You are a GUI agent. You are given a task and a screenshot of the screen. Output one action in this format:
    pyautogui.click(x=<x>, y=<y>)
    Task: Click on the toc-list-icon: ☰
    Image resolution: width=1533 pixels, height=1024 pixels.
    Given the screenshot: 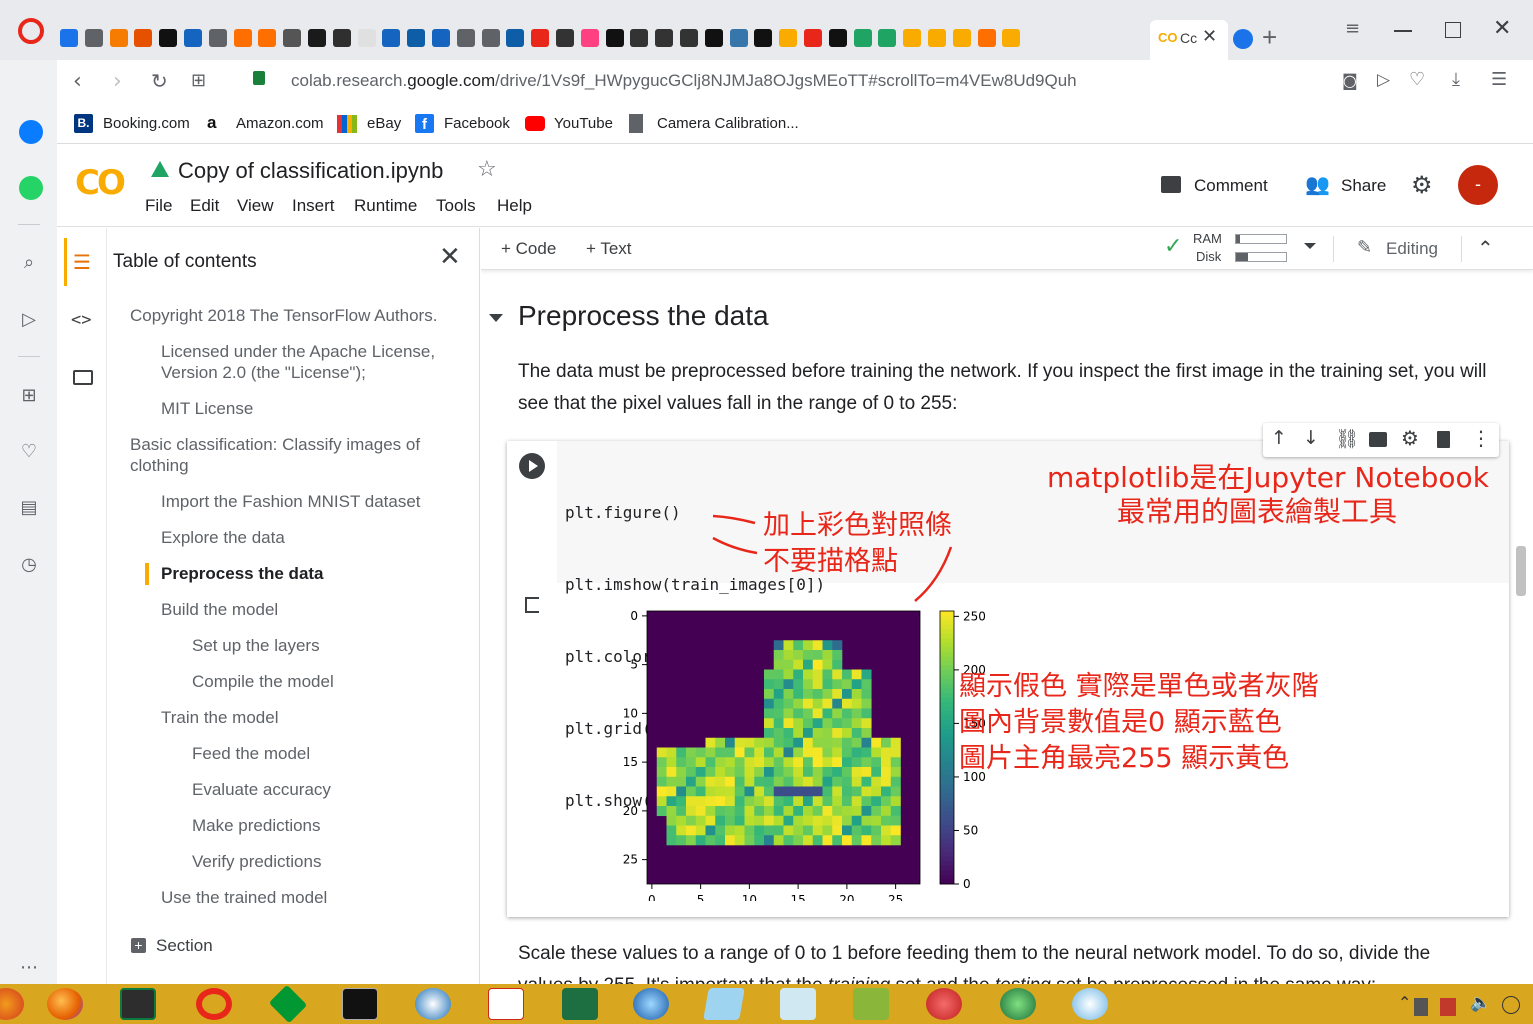 What is the action you would take?
    pyautogui.click(x=82, y=262)
    